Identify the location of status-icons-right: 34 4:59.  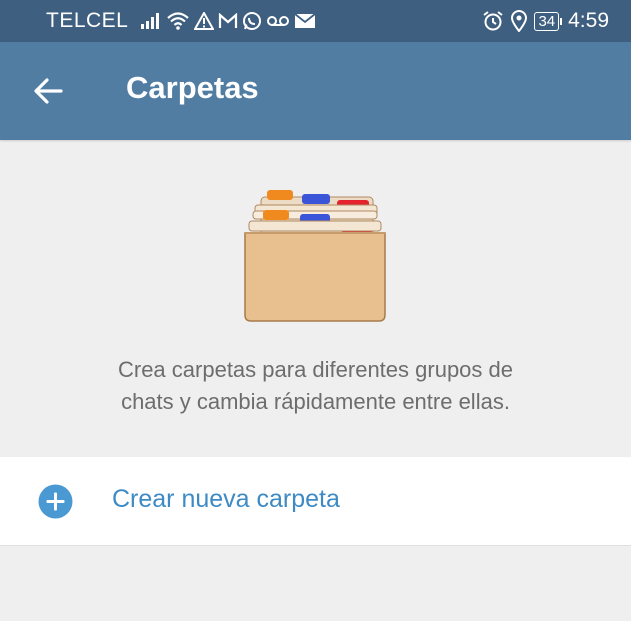
(545, 21).